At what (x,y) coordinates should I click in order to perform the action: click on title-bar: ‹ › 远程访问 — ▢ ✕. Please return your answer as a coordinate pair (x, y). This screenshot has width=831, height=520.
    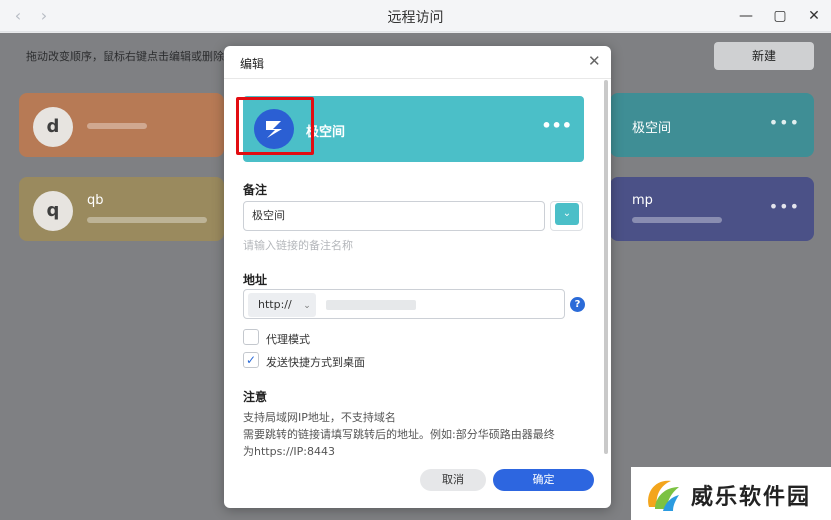
    Looking at the image, I should click on (415, 16).